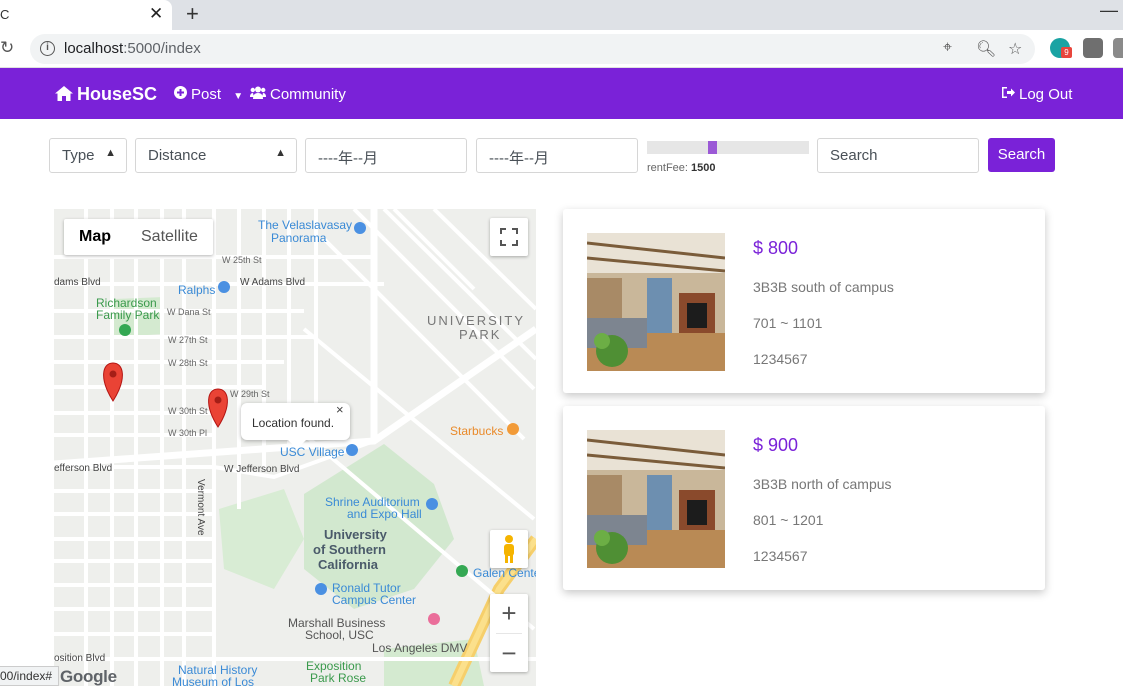 The width and height of the screenshot is (1123, 686). Describe the element at coordinates (7, 48) in the screenshot. I see `reload-icon: ↻` at that location.